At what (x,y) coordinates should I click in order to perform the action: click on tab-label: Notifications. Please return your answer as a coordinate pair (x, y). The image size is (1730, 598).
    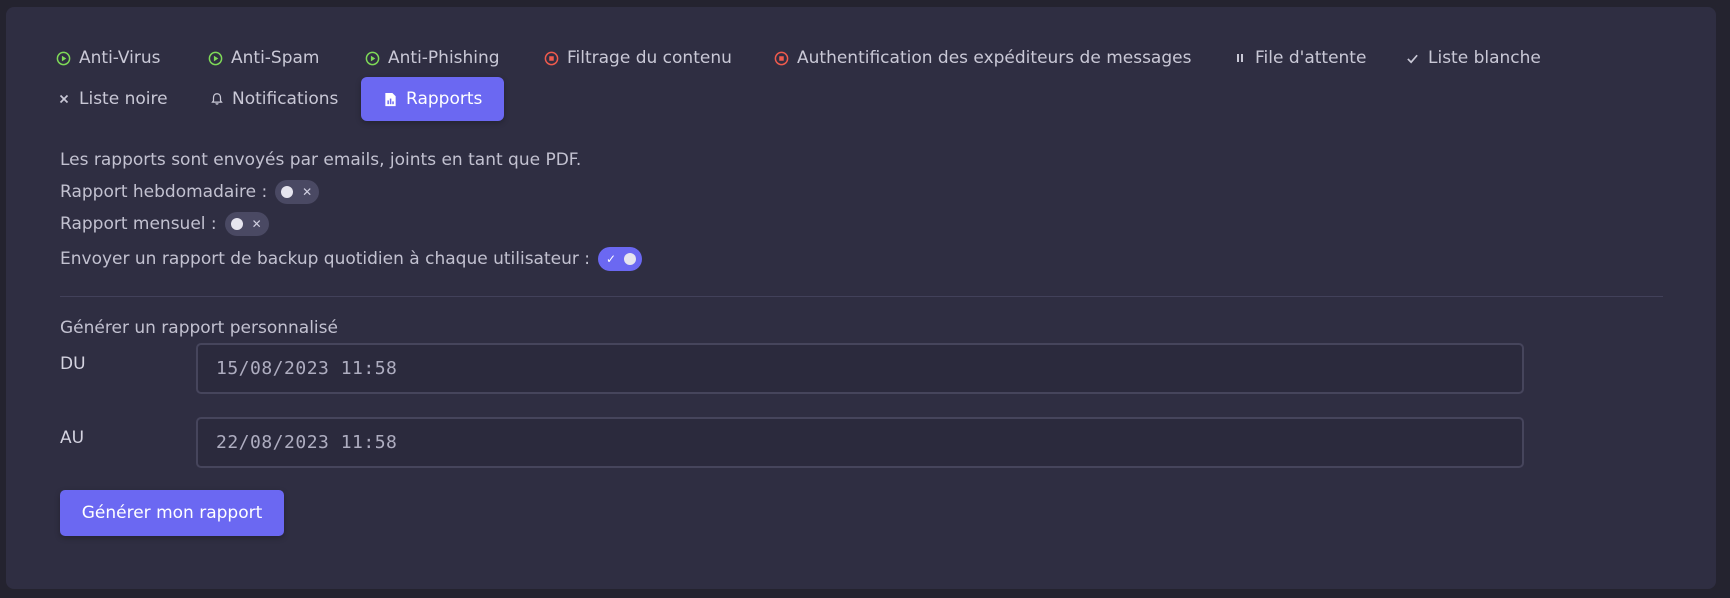
    Looking at the image, I should click on (285, 99).